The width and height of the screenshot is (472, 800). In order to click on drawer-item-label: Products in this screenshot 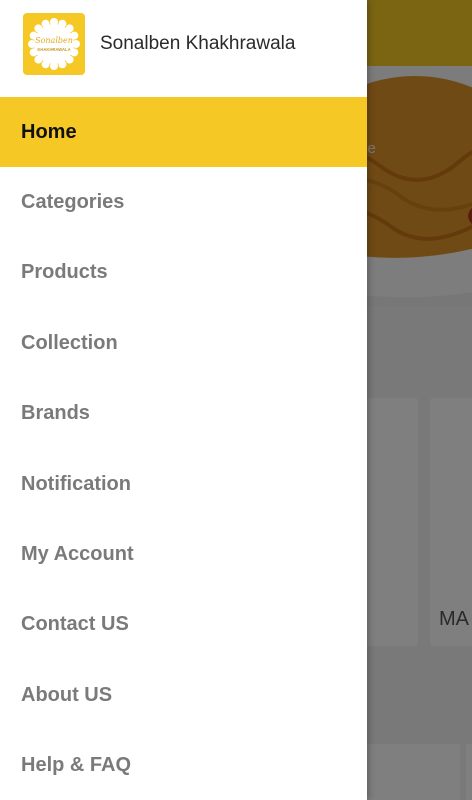, I will do `click(64, 272)`.